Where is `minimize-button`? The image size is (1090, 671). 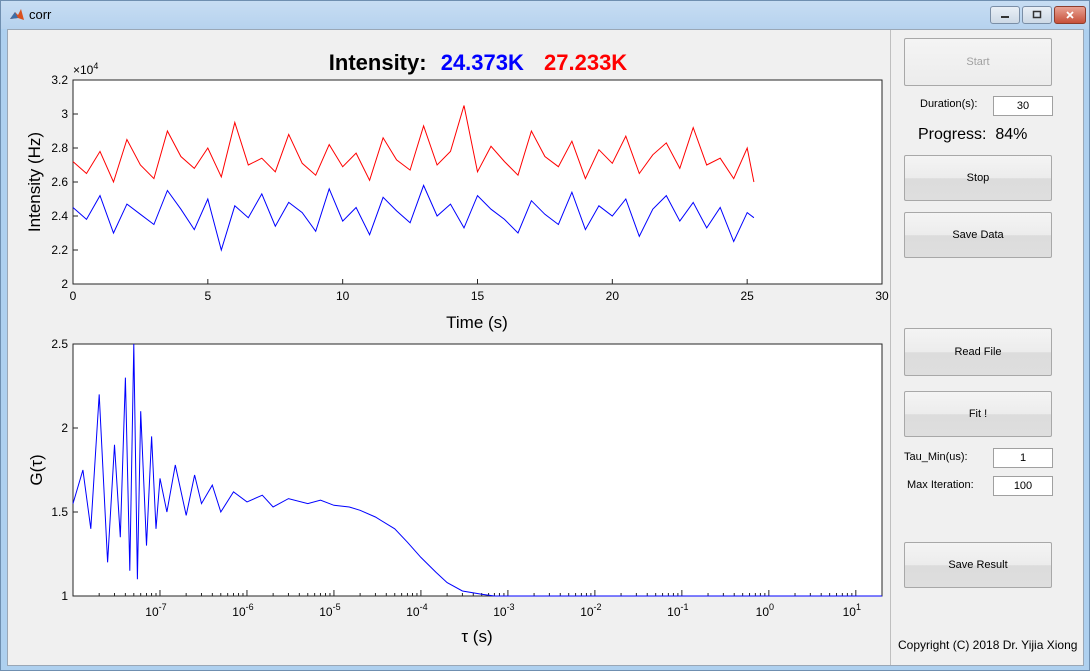 minimize-button is located at coordinates (1005, 15).